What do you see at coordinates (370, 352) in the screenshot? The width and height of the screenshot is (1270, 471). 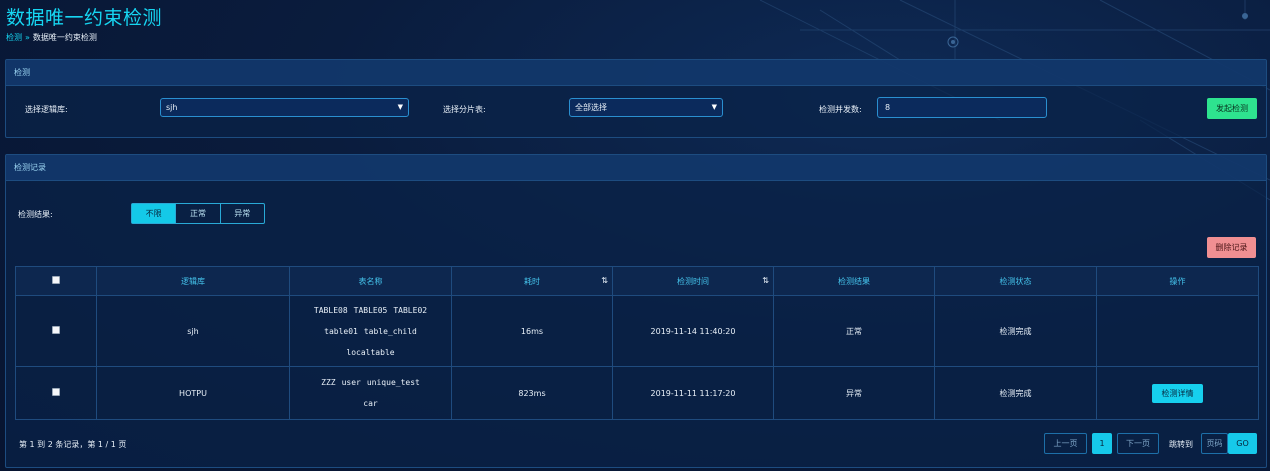 I see `table-name: localtable` at bounding box center [370, 352].